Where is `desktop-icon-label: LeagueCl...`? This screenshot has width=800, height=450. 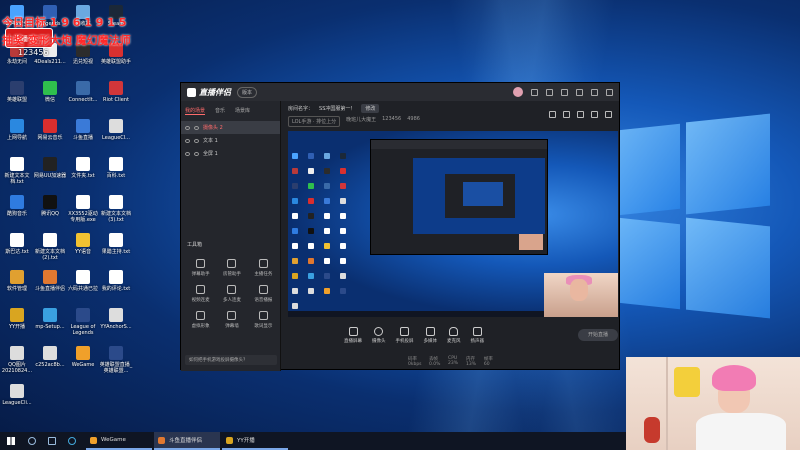
desktop-icon-label: LeagueCl... is located at coordinates (116, 137).